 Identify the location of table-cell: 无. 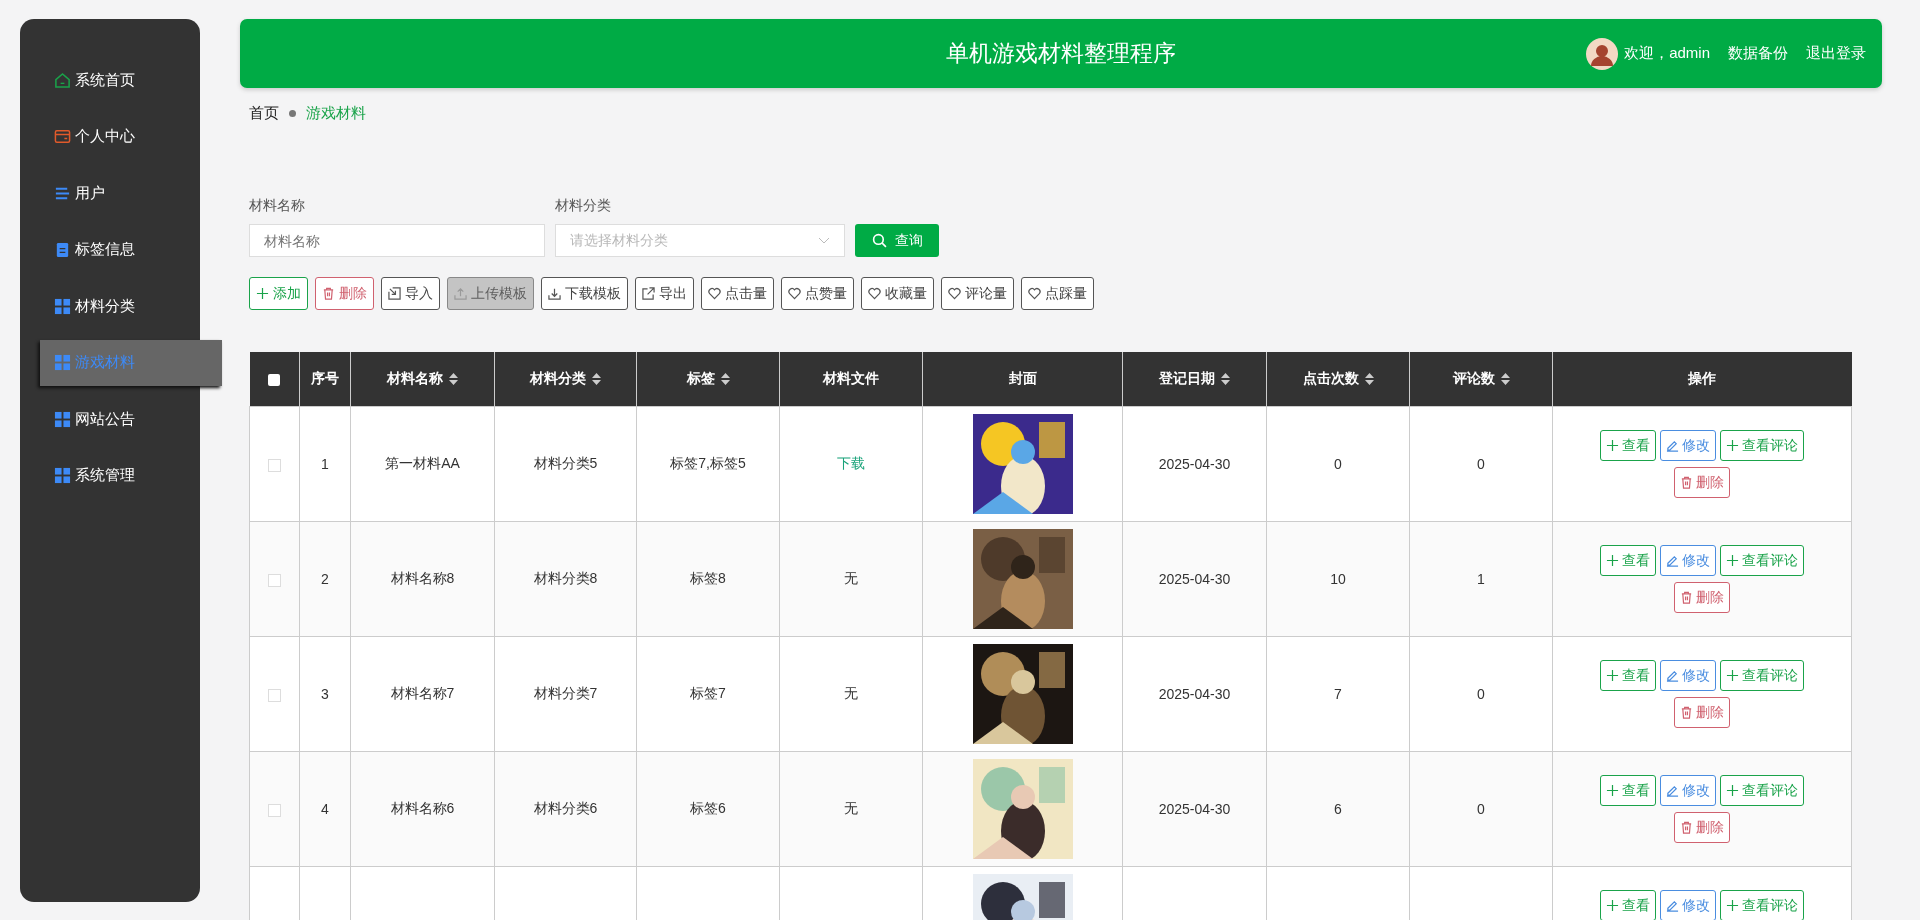
(851, 578).